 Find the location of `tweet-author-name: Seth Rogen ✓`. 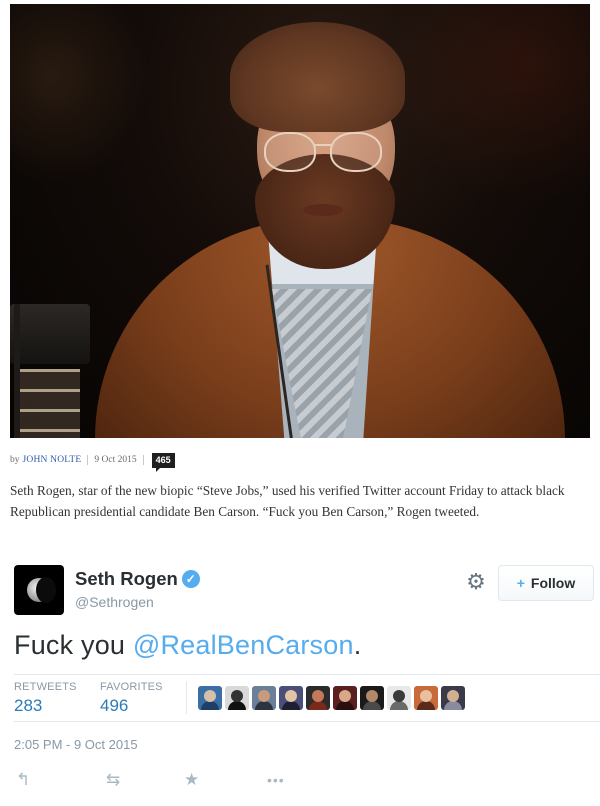

tweet-author-name: Seth Rogen ✓ is located at coordinates (137, 579).